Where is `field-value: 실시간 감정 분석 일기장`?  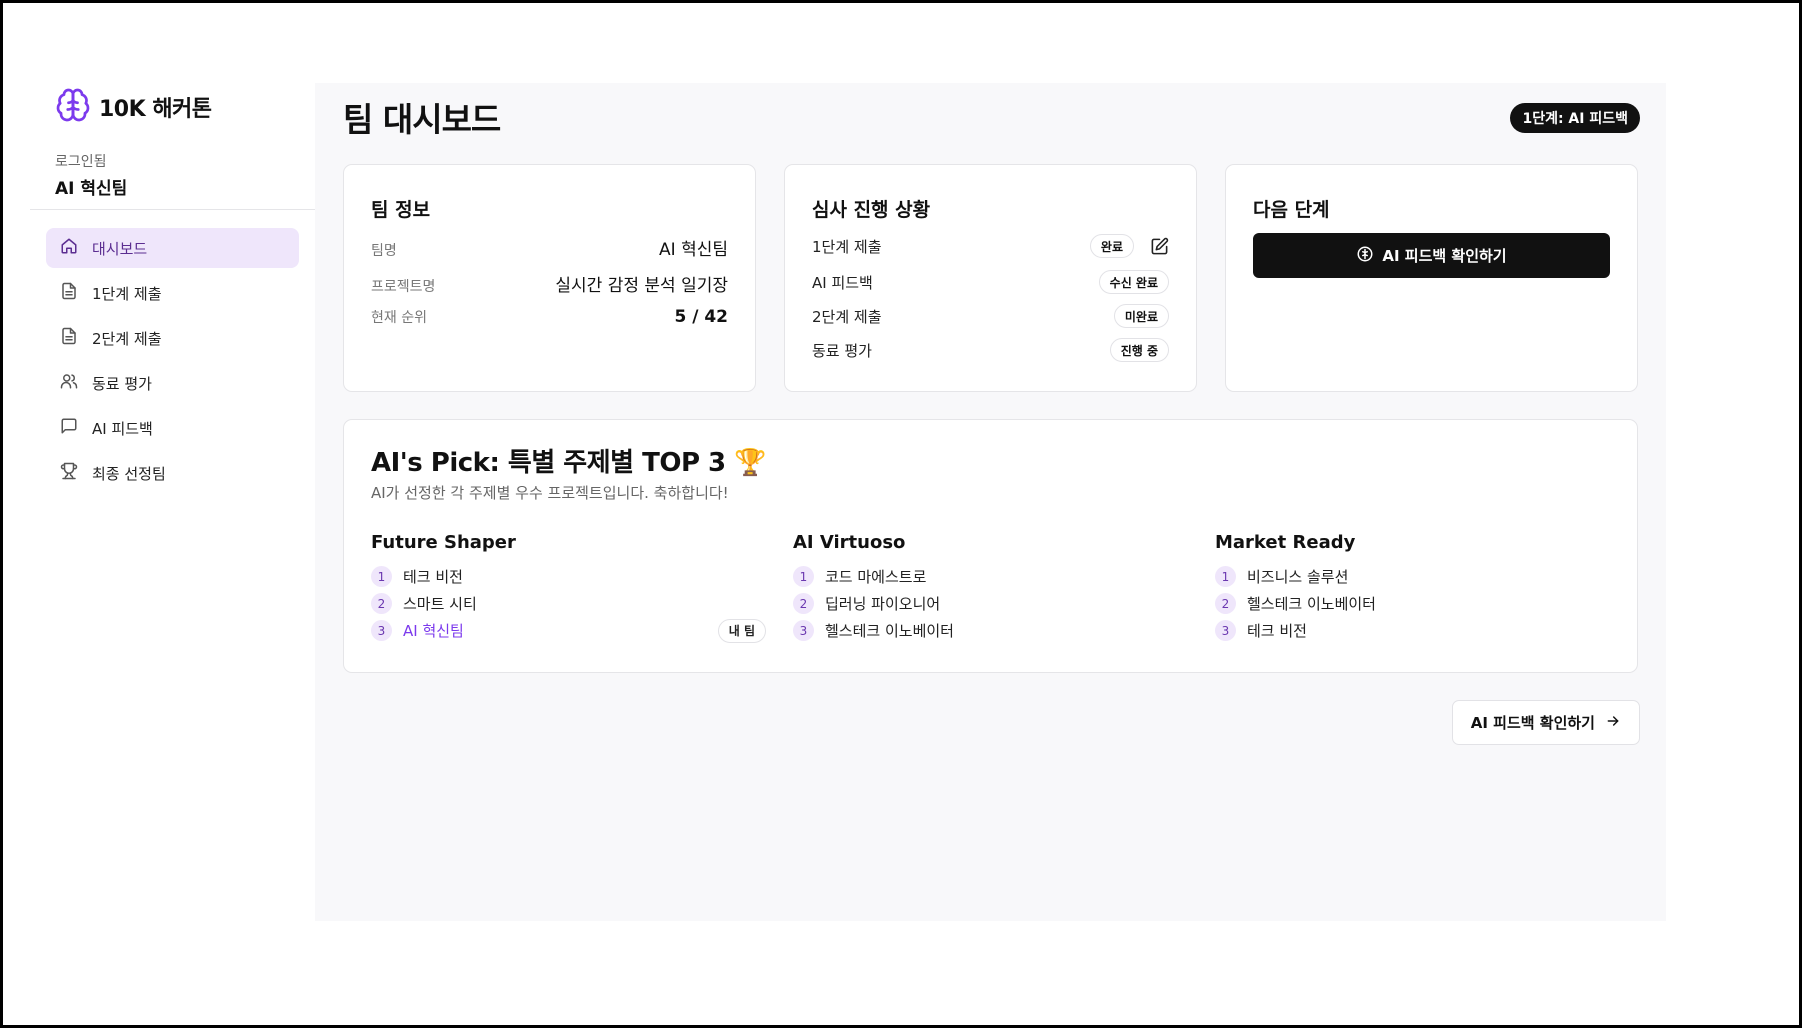
field-value: 실시간 감정 분석 일기장 is located at coordinates (641, 286).